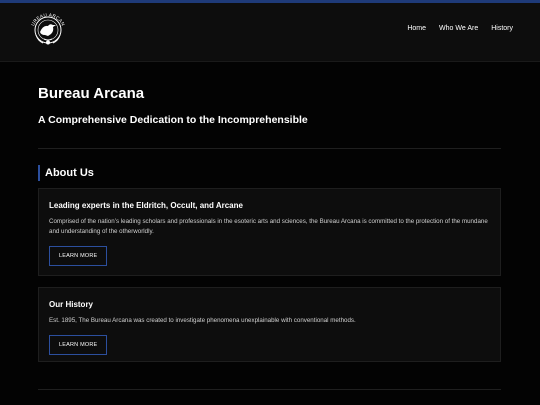 The width and height of the screenshot is (540, 405). I want to click on nav-home: Home, so click(416, 28).